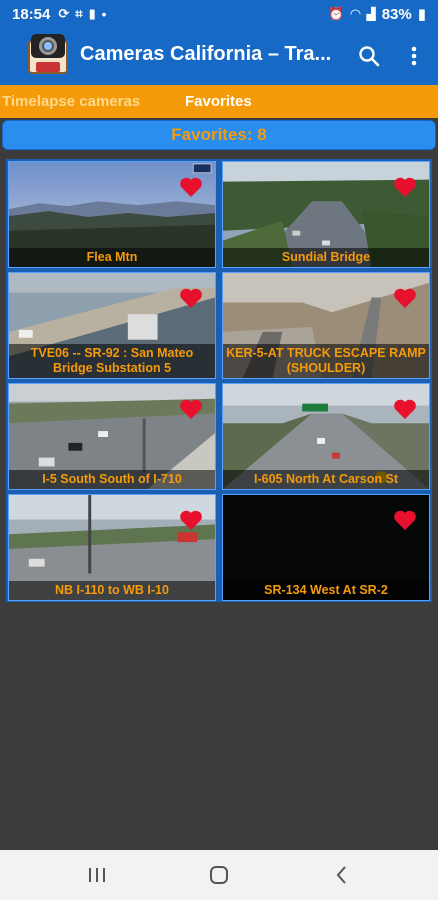  I want to click on favorites-count: Favorites: 8, so click(219, 134).